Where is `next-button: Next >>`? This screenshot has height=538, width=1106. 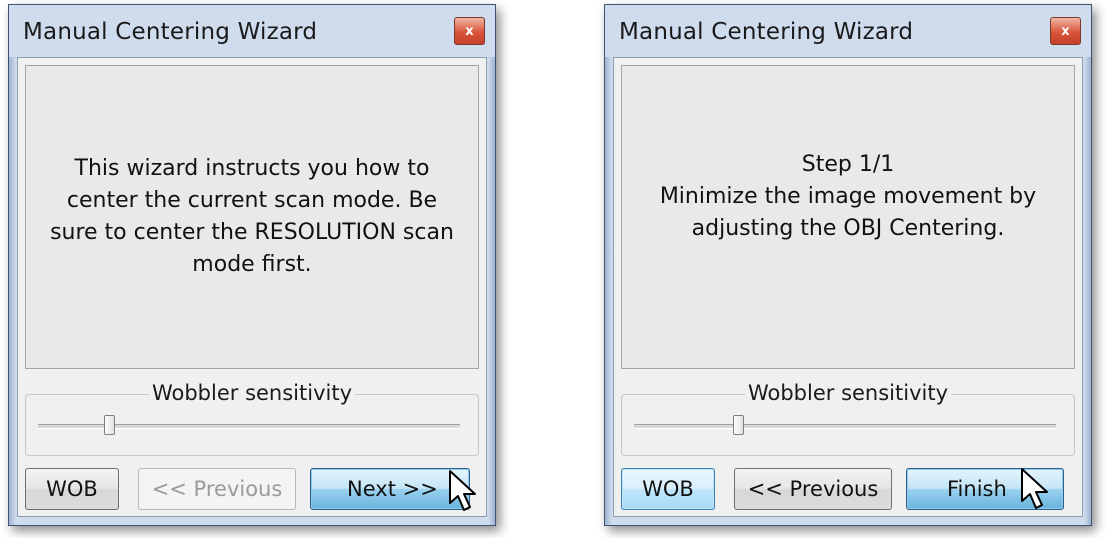 next-button: Next >> is located at coordinates (390, 489).